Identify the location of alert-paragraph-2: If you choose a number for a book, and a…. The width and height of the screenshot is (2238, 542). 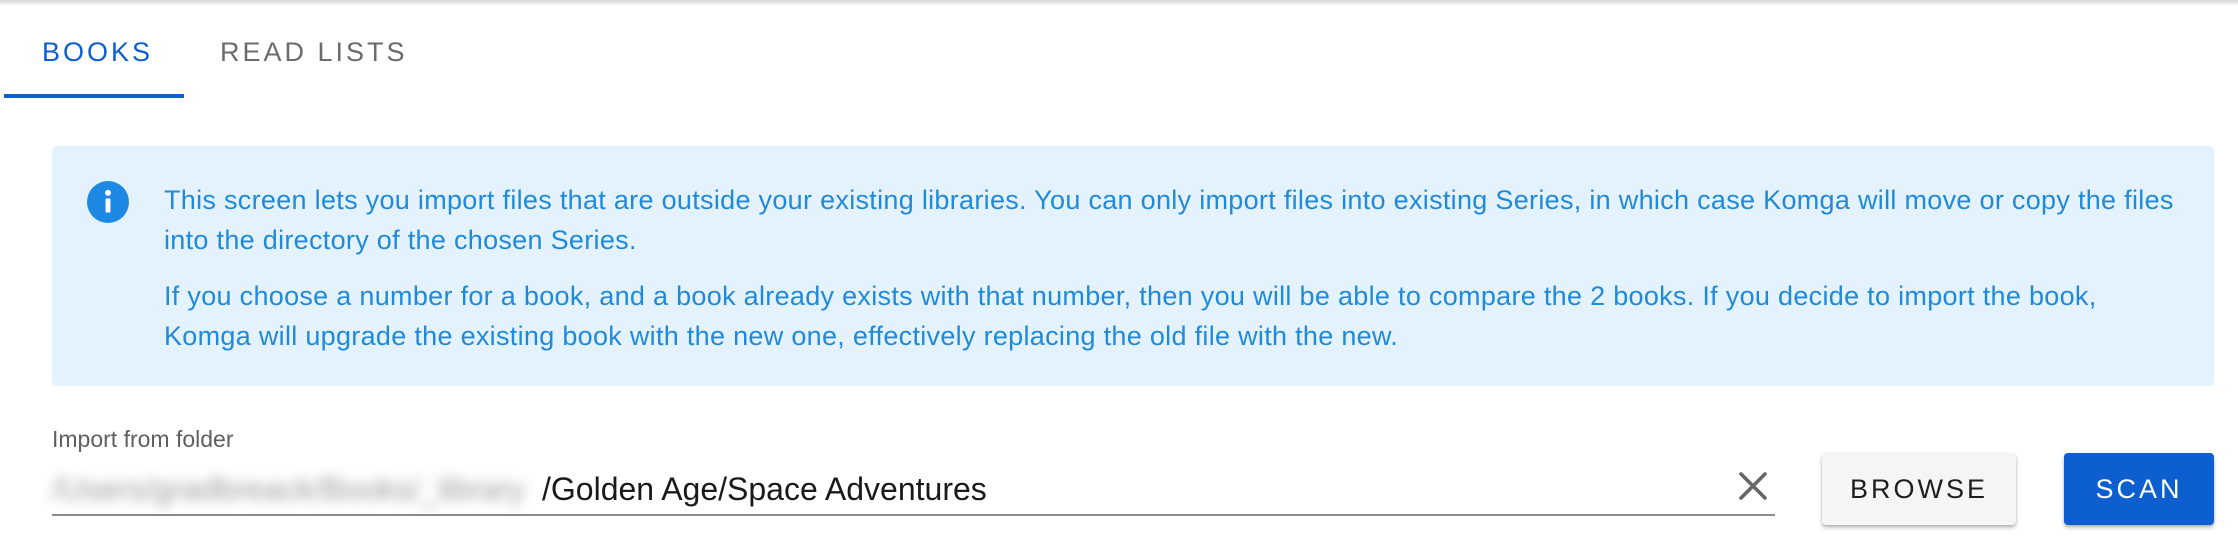
(1130, 316).